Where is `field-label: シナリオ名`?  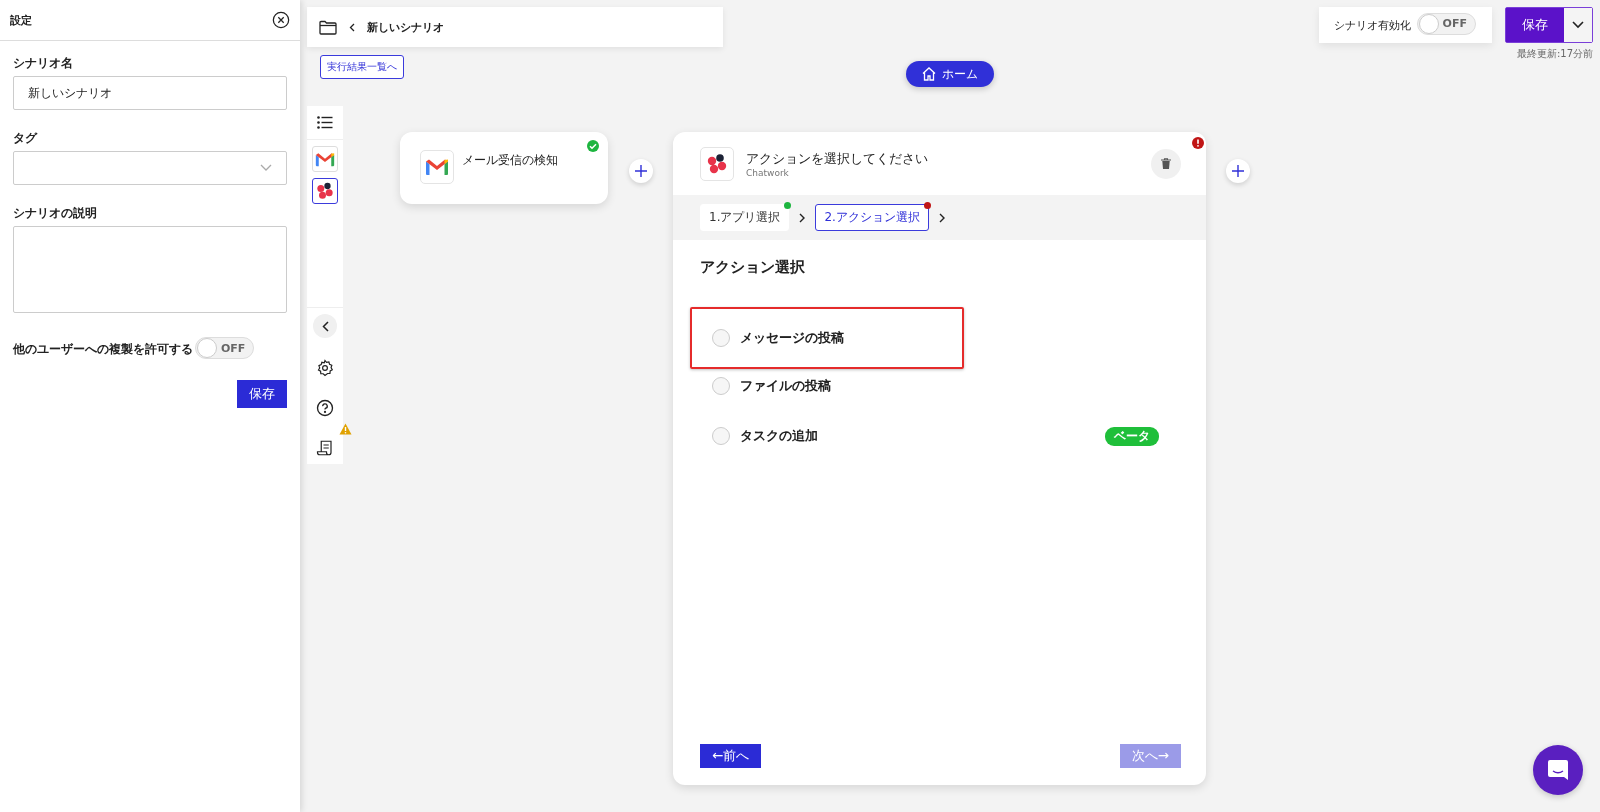
field-label: シナリオ名 is located at coordinates (43, 63).